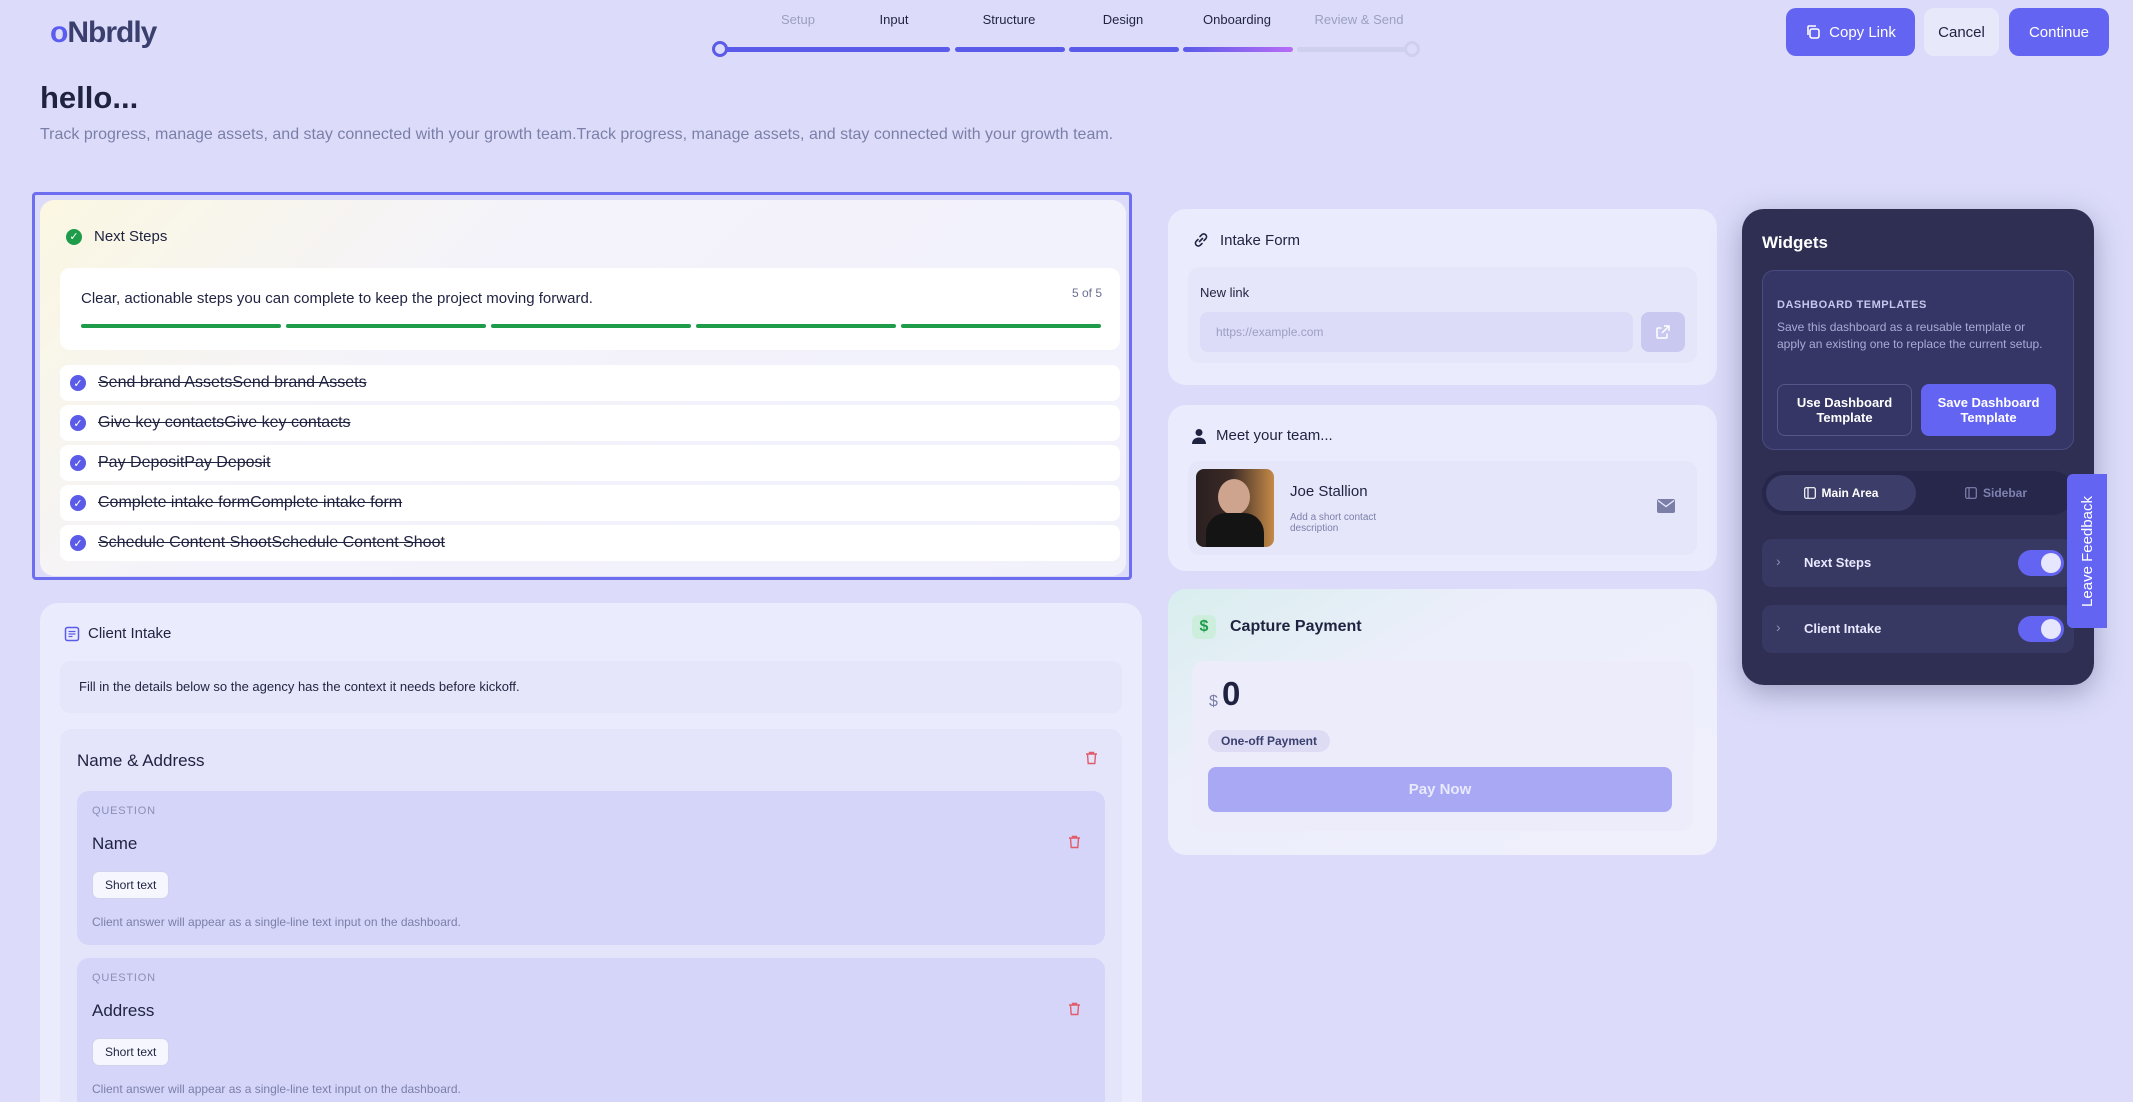  Describe the element at coordinates (1329, 491) in the screenshot. I see `team-member-name: Joe Stallion` at that location.